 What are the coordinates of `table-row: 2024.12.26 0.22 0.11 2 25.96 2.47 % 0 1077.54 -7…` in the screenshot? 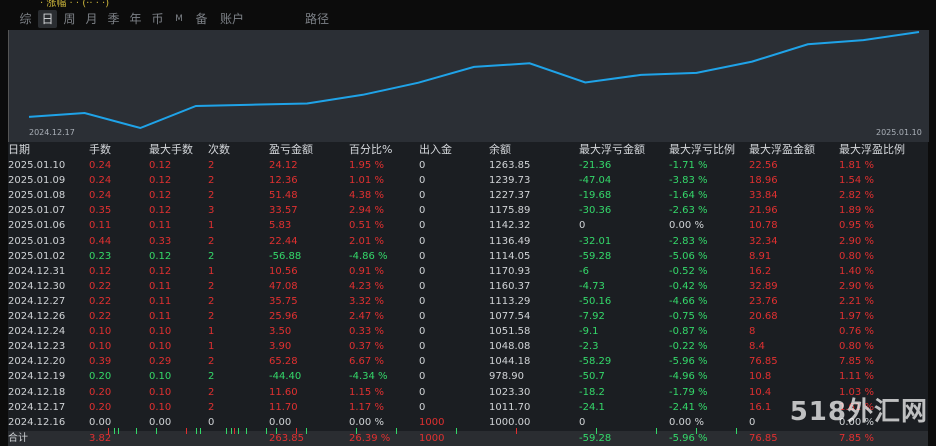 It's located at (468, 316).